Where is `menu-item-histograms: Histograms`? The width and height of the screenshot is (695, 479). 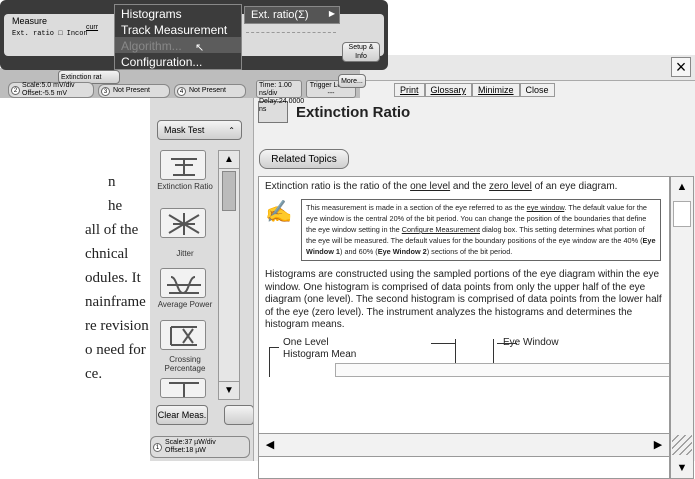
menu-item-histograms: Histograms is located at coordinates (178, 13).